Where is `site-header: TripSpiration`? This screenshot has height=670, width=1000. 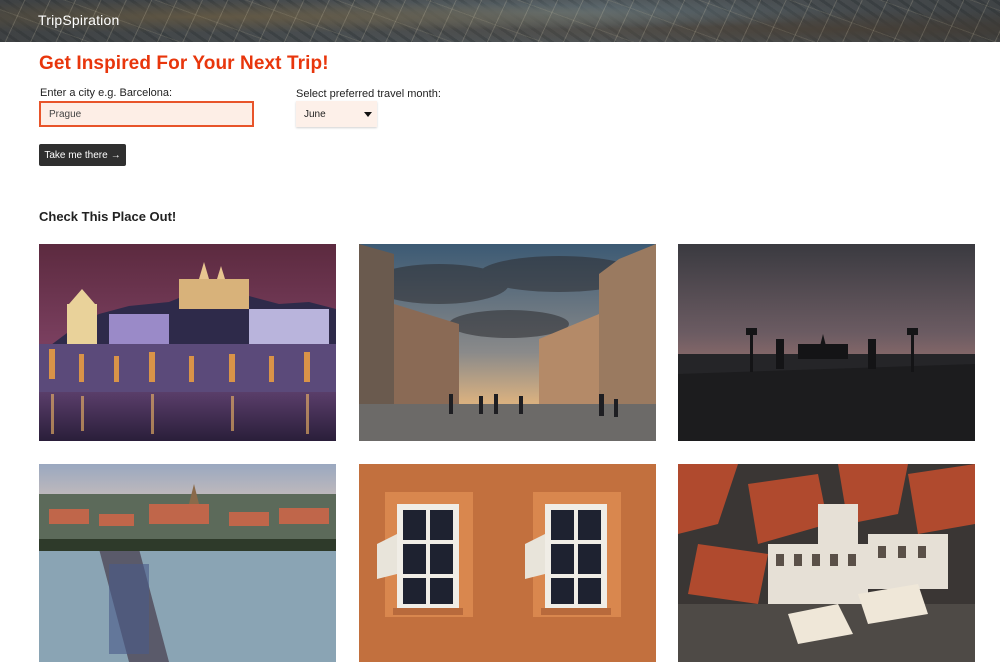
site-header: TripSpiration is located at coordinates (500, 21).